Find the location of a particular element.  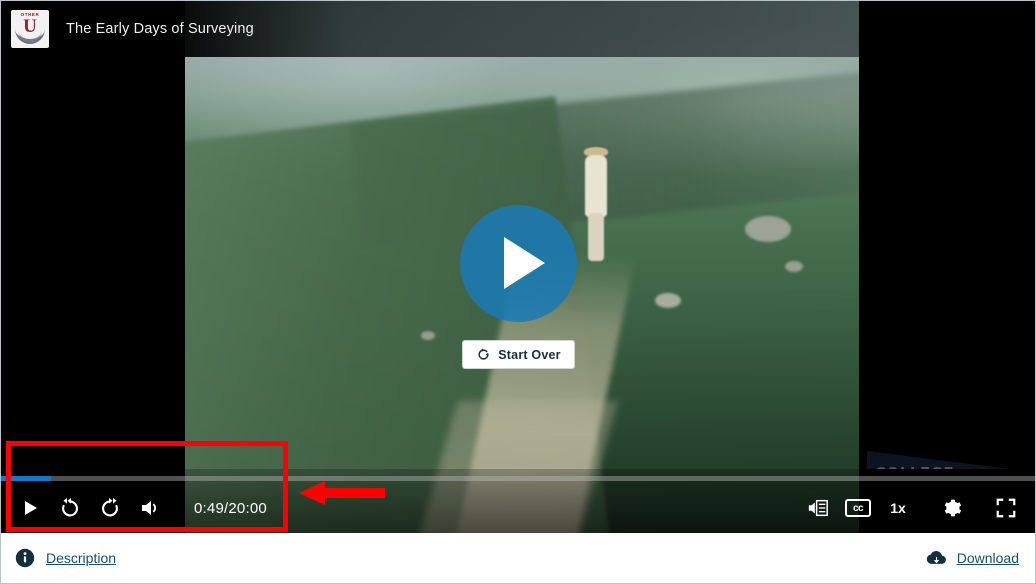

forward-10-icon is located at coordinates (110, 507).